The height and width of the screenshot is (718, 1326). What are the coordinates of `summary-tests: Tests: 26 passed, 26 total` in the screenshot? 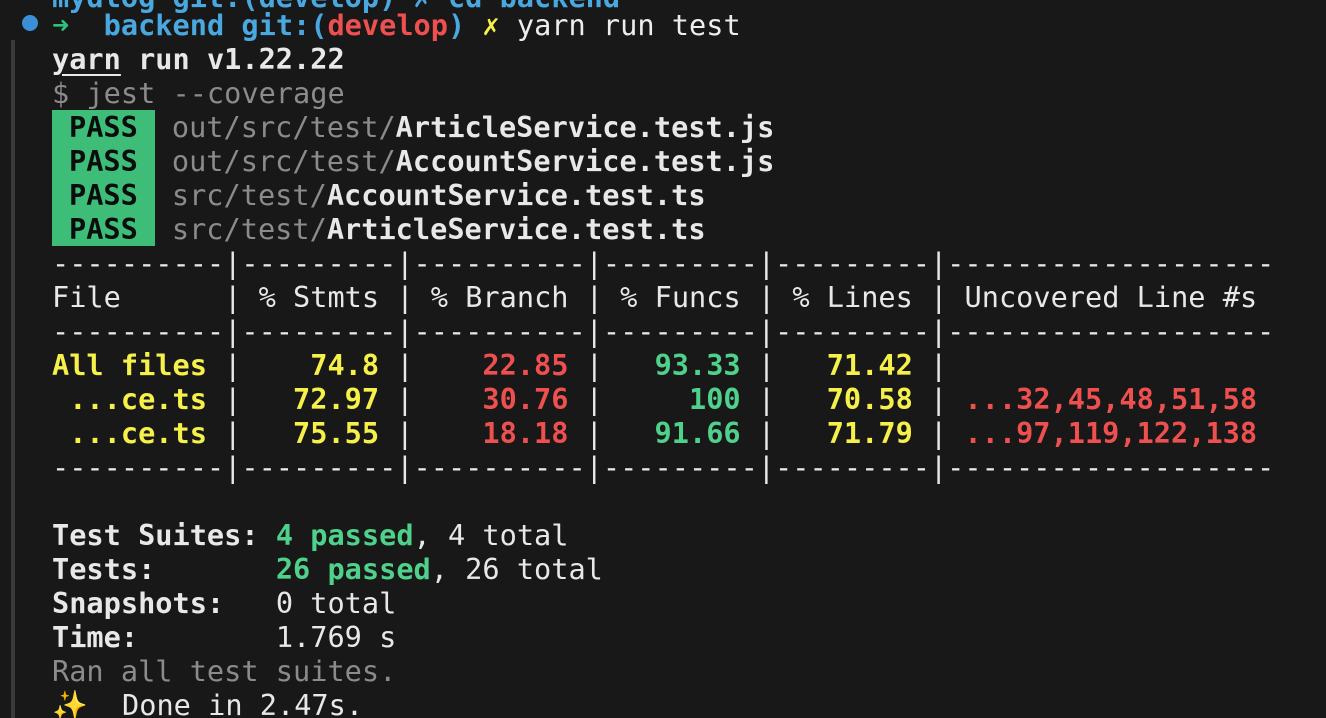 It's located at (327, 569).